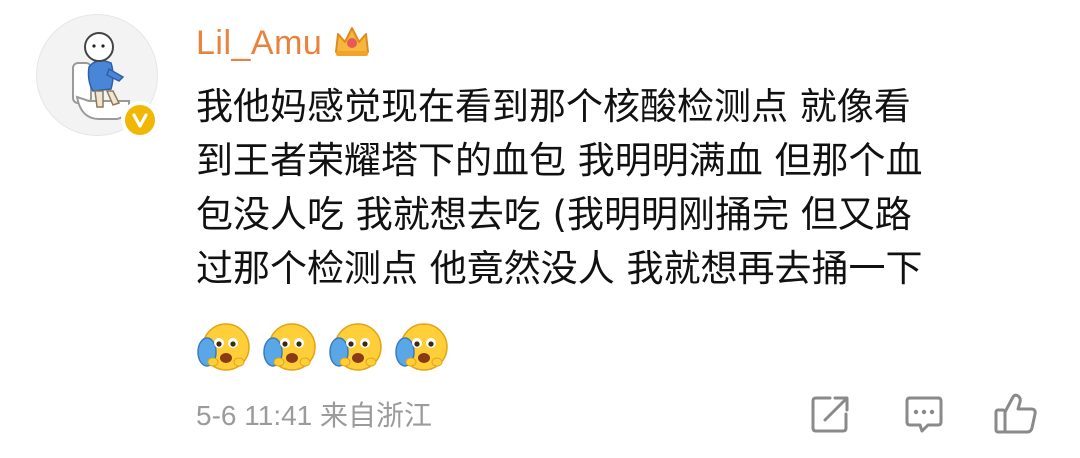 The width and height of the screenshot is (1080, 458). I want to click on verified-v-icon, so click(140, 120).